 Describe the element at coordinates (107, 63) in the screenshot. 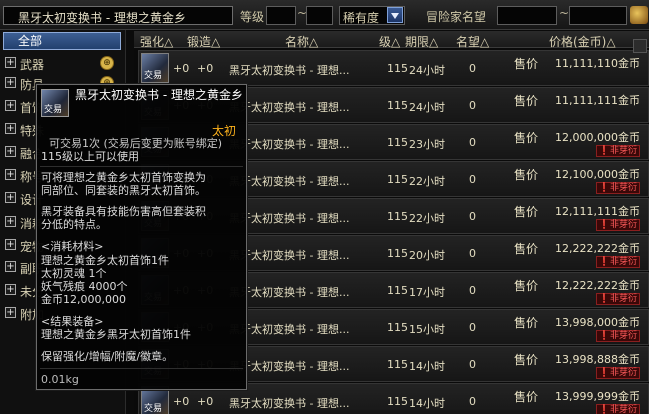

I see `magnifier-icon: ⊕` at that location.